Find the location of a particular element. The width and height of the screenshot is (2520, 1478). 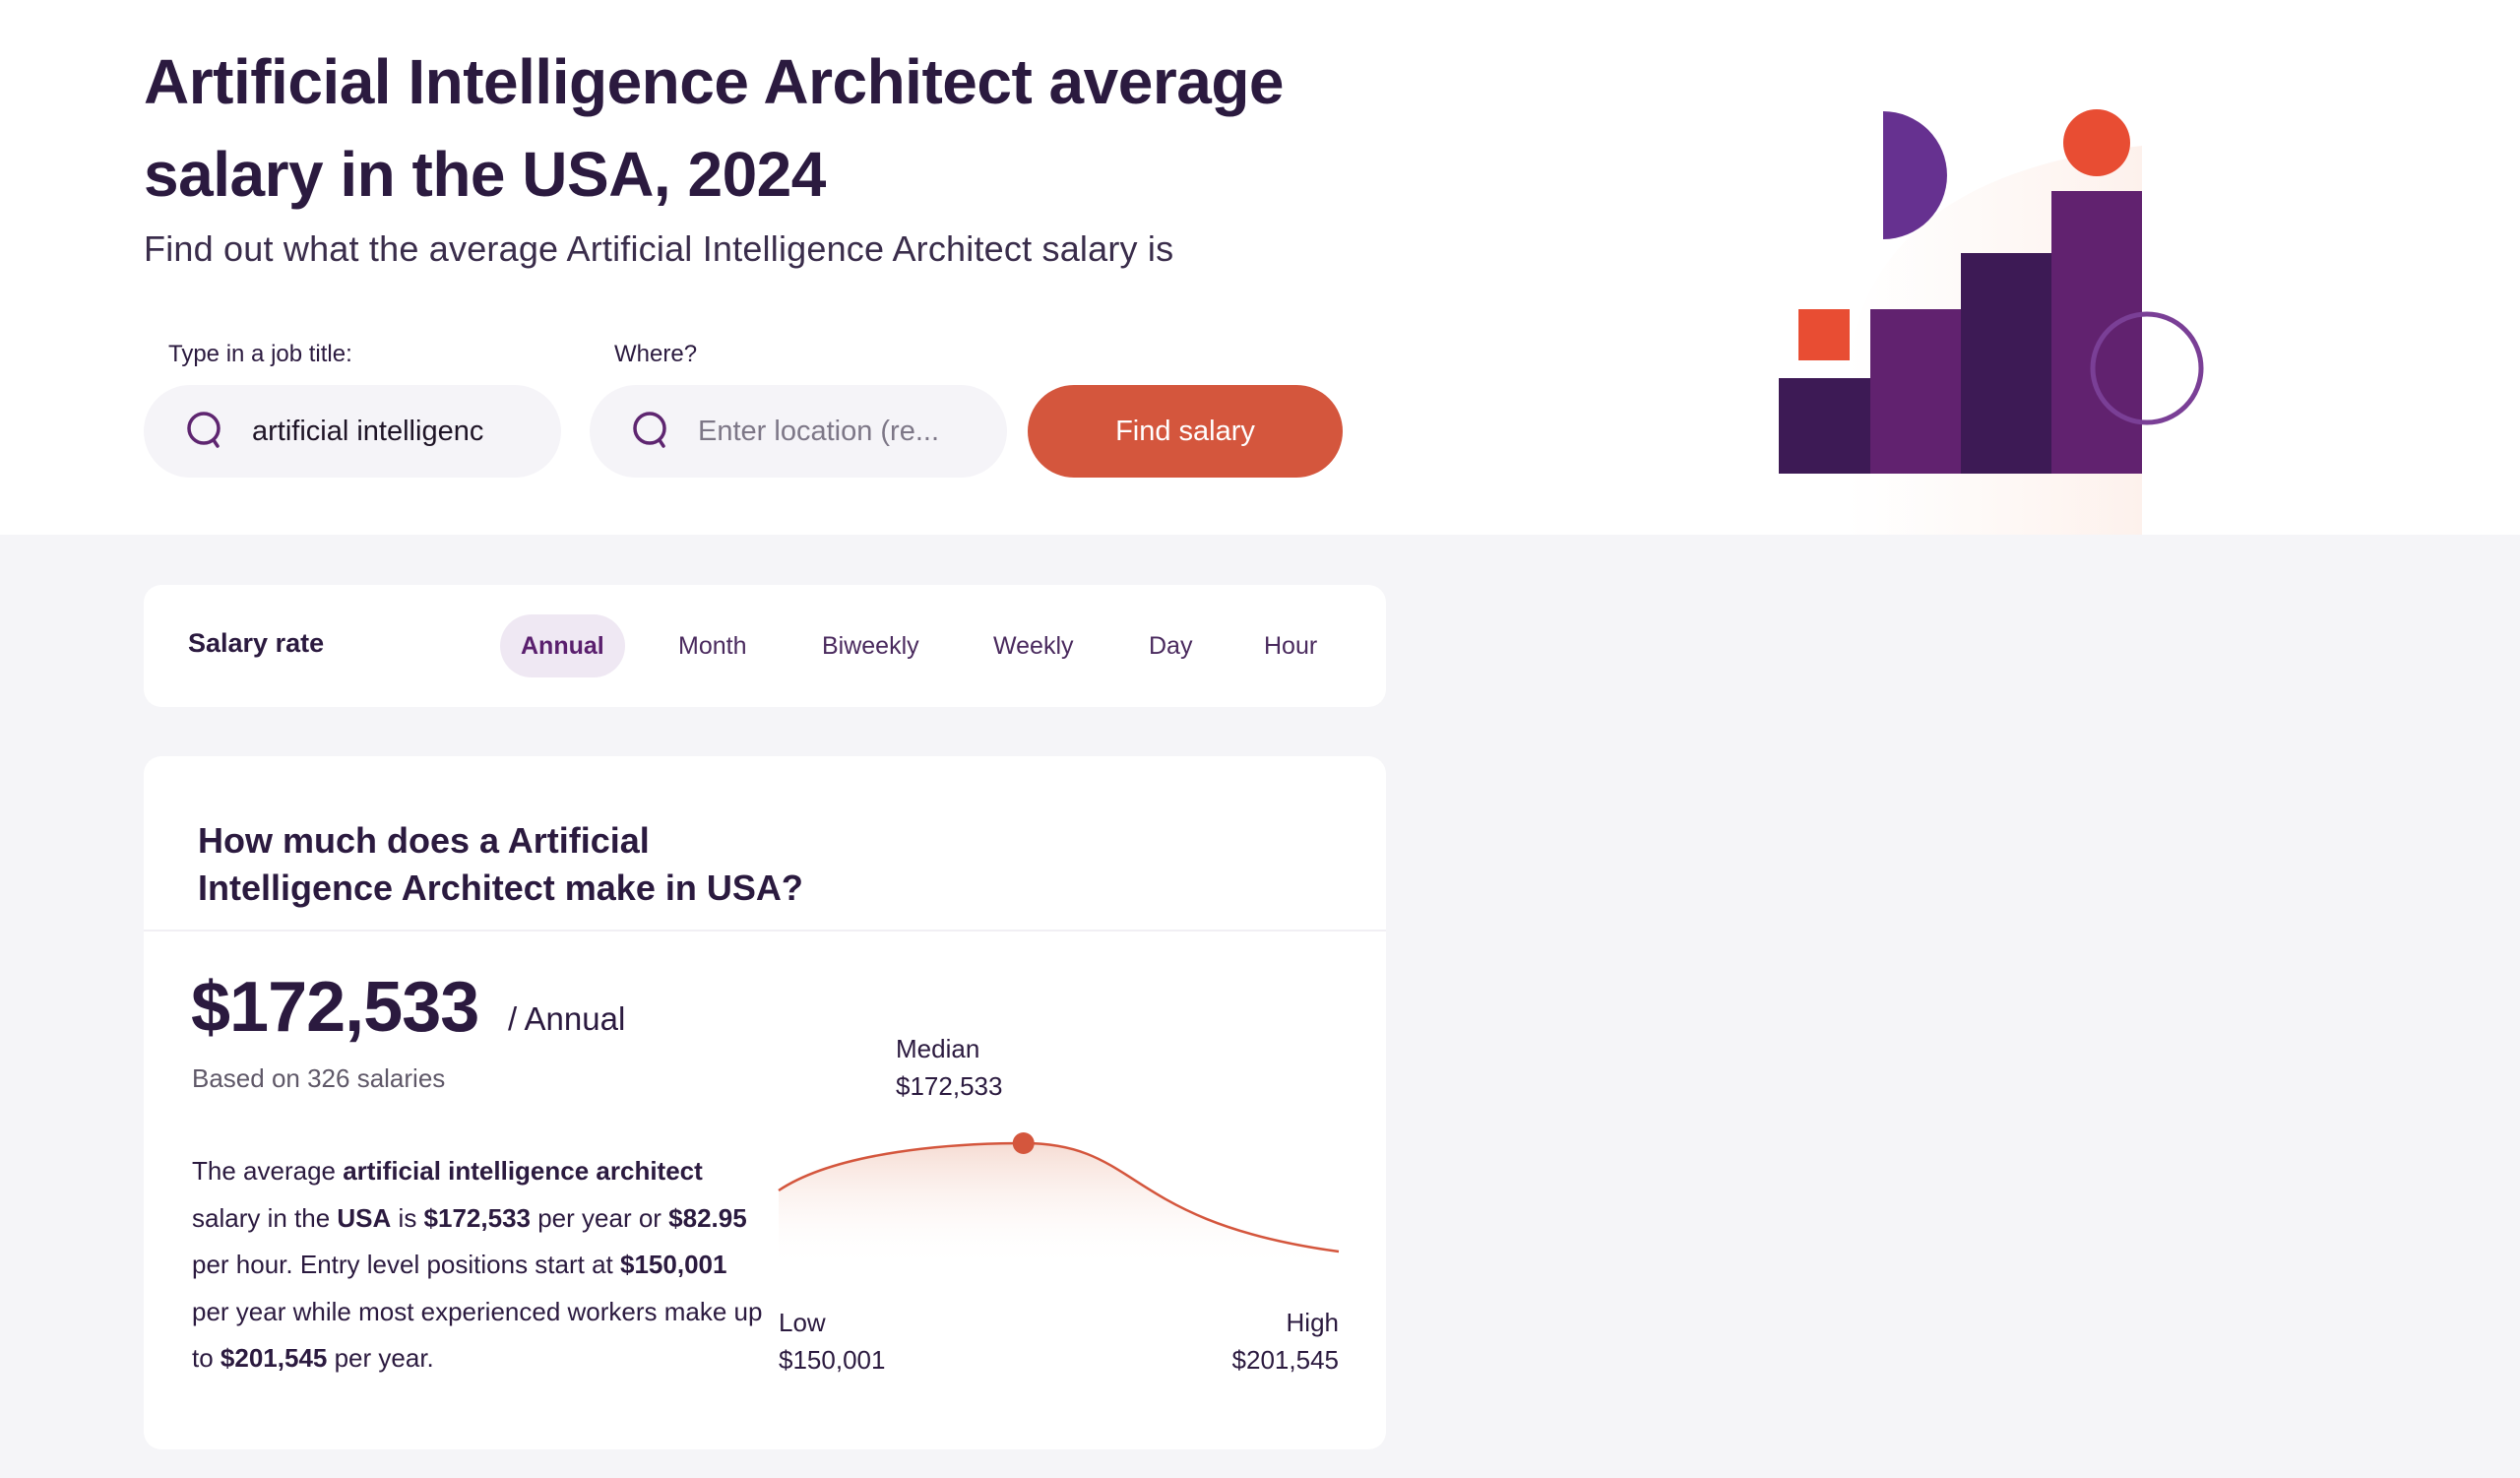

distribution-line is located at coordinates (1059, 1197).